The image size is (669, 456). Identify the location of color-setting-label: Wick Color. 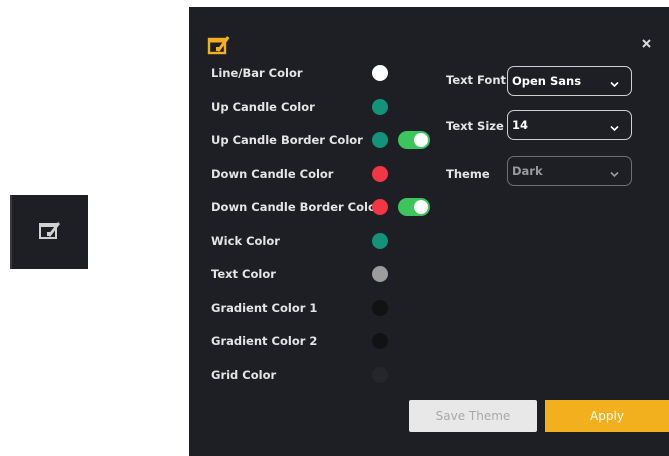
(245, 240).